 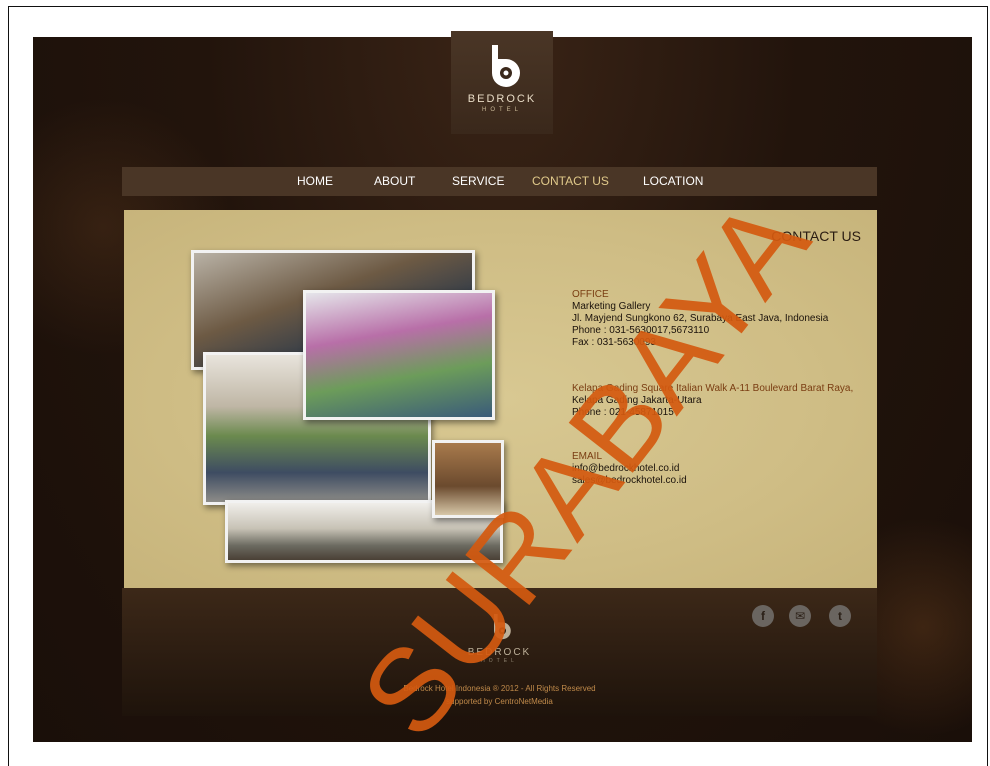 What do you see at coordinates (611, 306) in the screenshot?
I see `office-line: Marketing Gallery` at bounding box center [611, 306].